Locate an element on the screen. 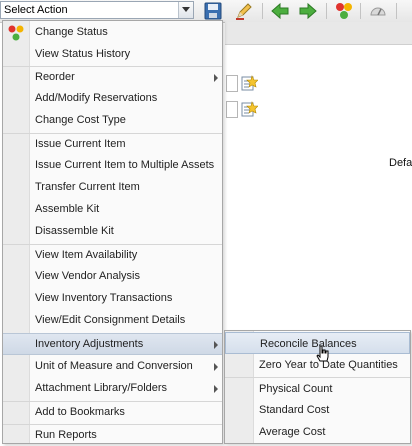 This screenshot has width=412, height=446. menu-item-disassemble-kit: Disassemble Kit is located at coordinates (112, 232).